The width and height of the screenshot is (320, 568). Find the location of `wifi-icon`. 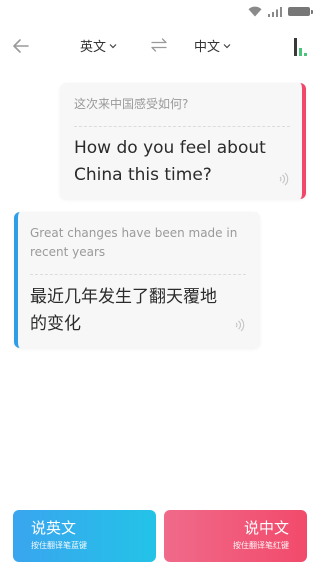

wifi-icon is located at coordinates (255, 11).